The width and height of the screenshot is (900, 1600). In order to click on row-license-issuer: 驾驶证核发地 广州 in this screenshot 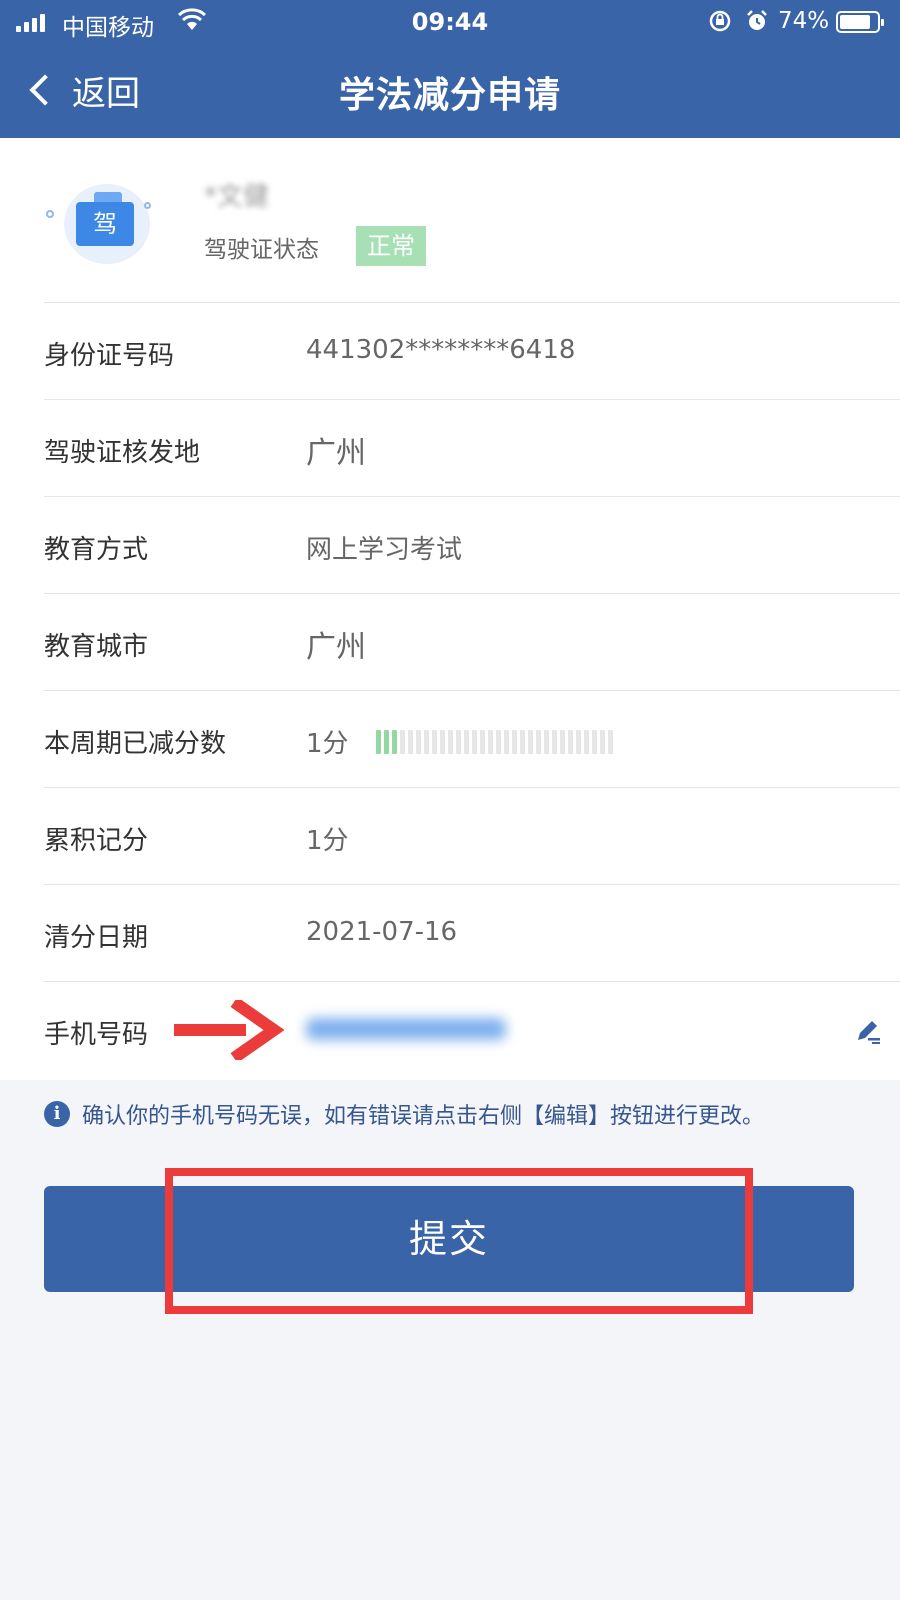, I will do `click(472, 447)`.